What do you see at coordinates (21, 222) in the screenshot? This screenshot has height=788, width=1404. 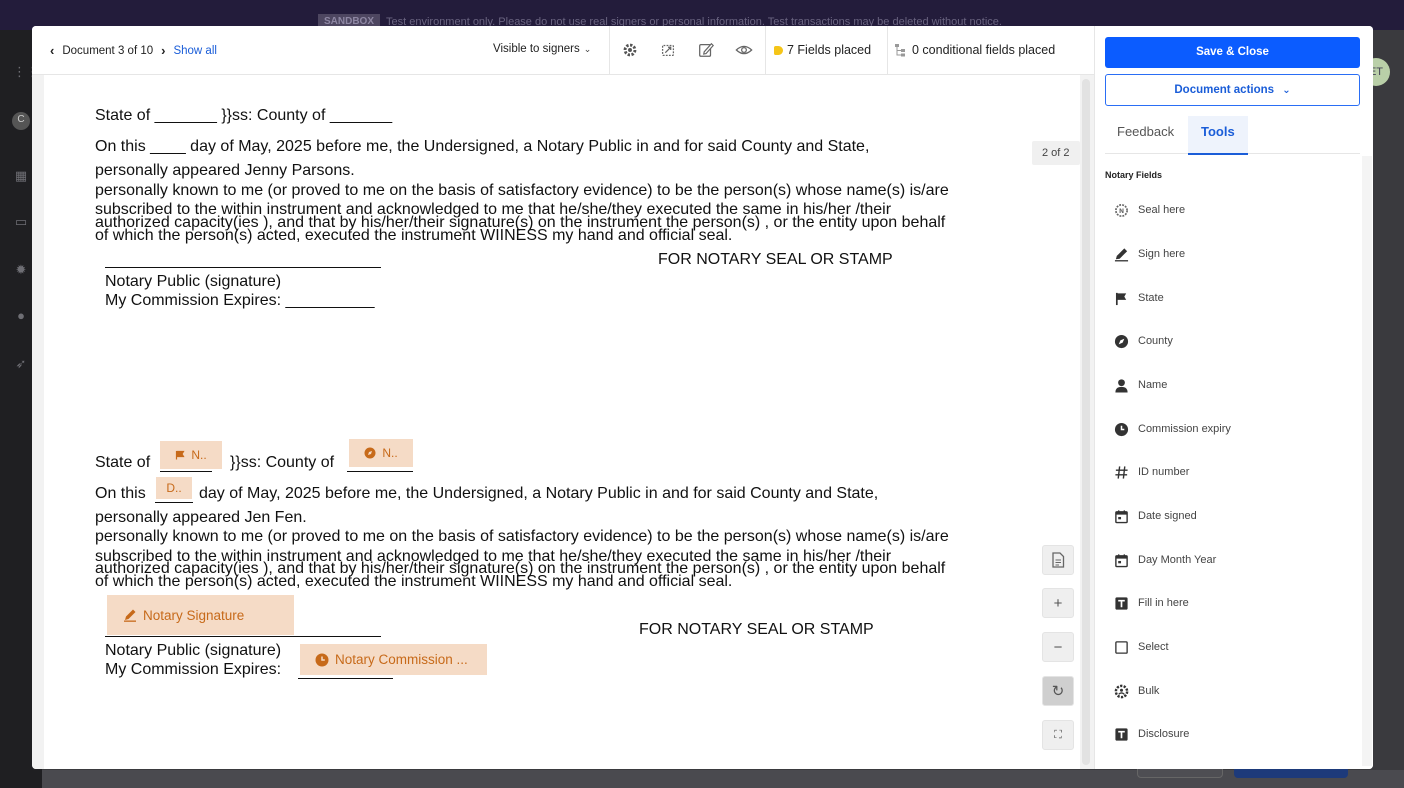 I see `calendar-icon: ▭` at bounding box center [21, 222].